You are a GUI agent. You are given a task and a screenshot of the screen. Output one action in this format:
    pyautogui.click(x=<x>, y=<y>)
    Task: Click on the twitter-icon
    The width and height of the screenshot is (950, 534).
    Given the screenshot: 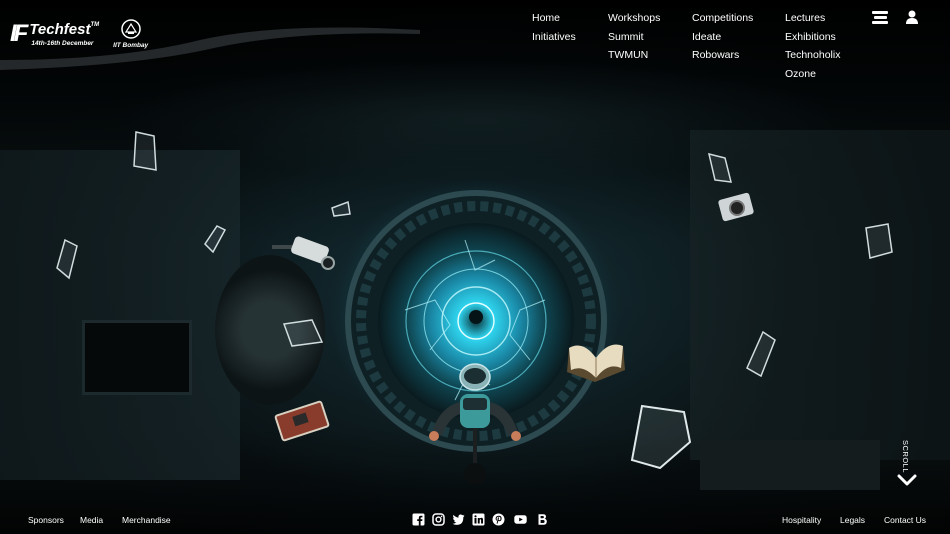 What is the action you would take?
    pyautogui.click(x=458, y=519)
    